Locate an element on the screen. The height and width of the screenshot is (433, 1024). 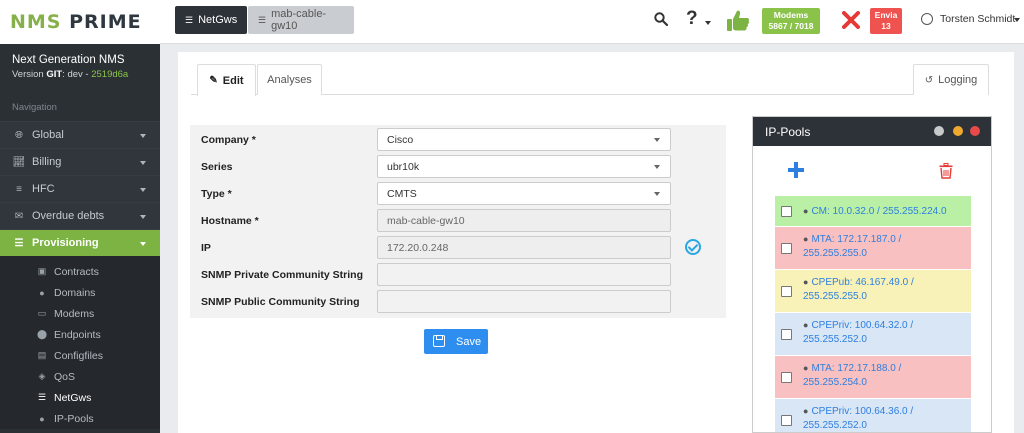
settings-icon is located at coordinates (939, 131).